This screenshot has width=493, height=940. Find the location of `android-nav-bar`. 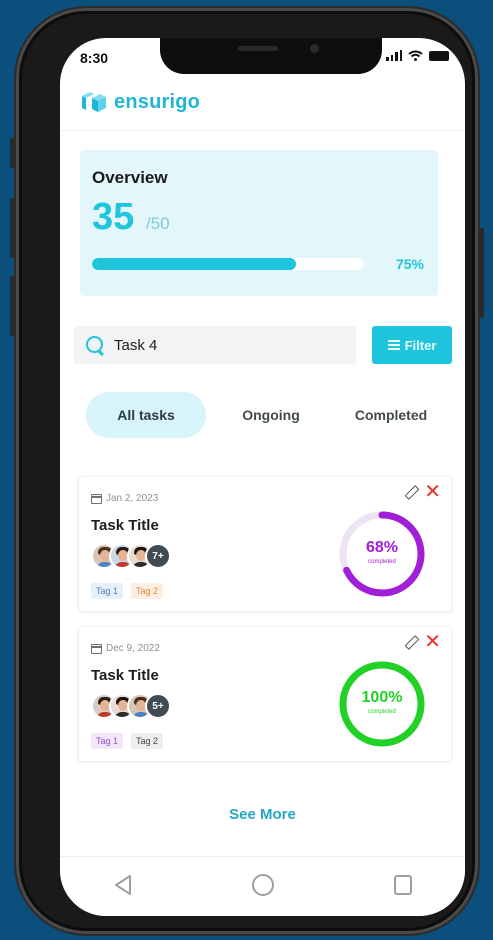

android-nav-bar is located at coordinates (262, 886).